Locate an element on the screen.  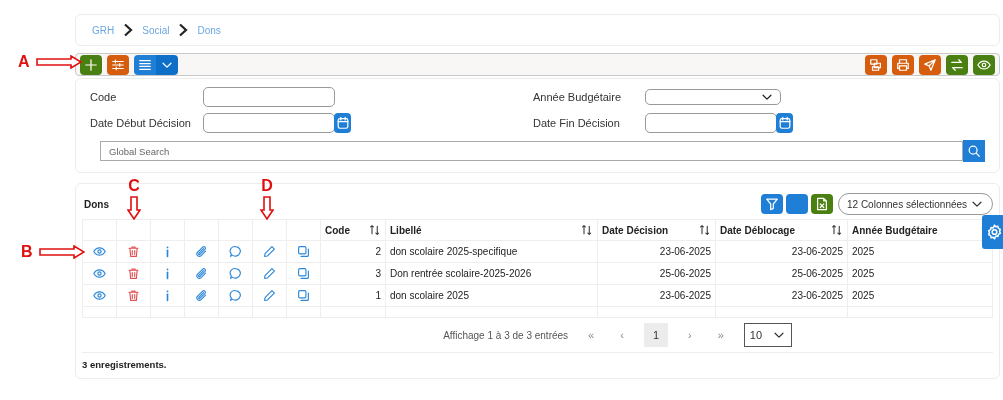
printer-icon is located at coordinates (903, 64).